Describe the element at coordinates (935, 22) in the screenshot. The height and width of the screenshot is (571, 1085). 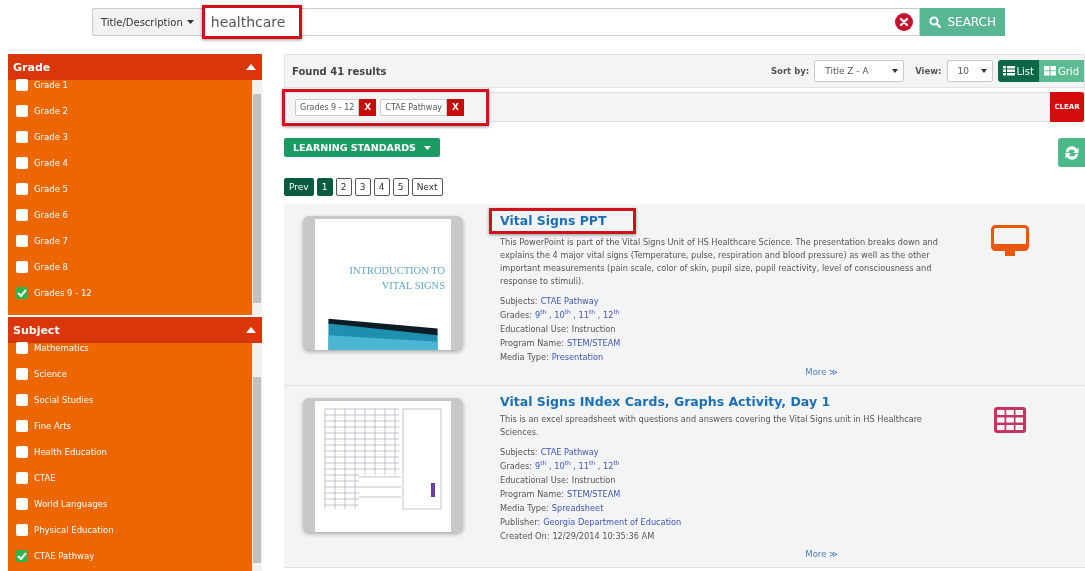
I see `search-icon` at that location.